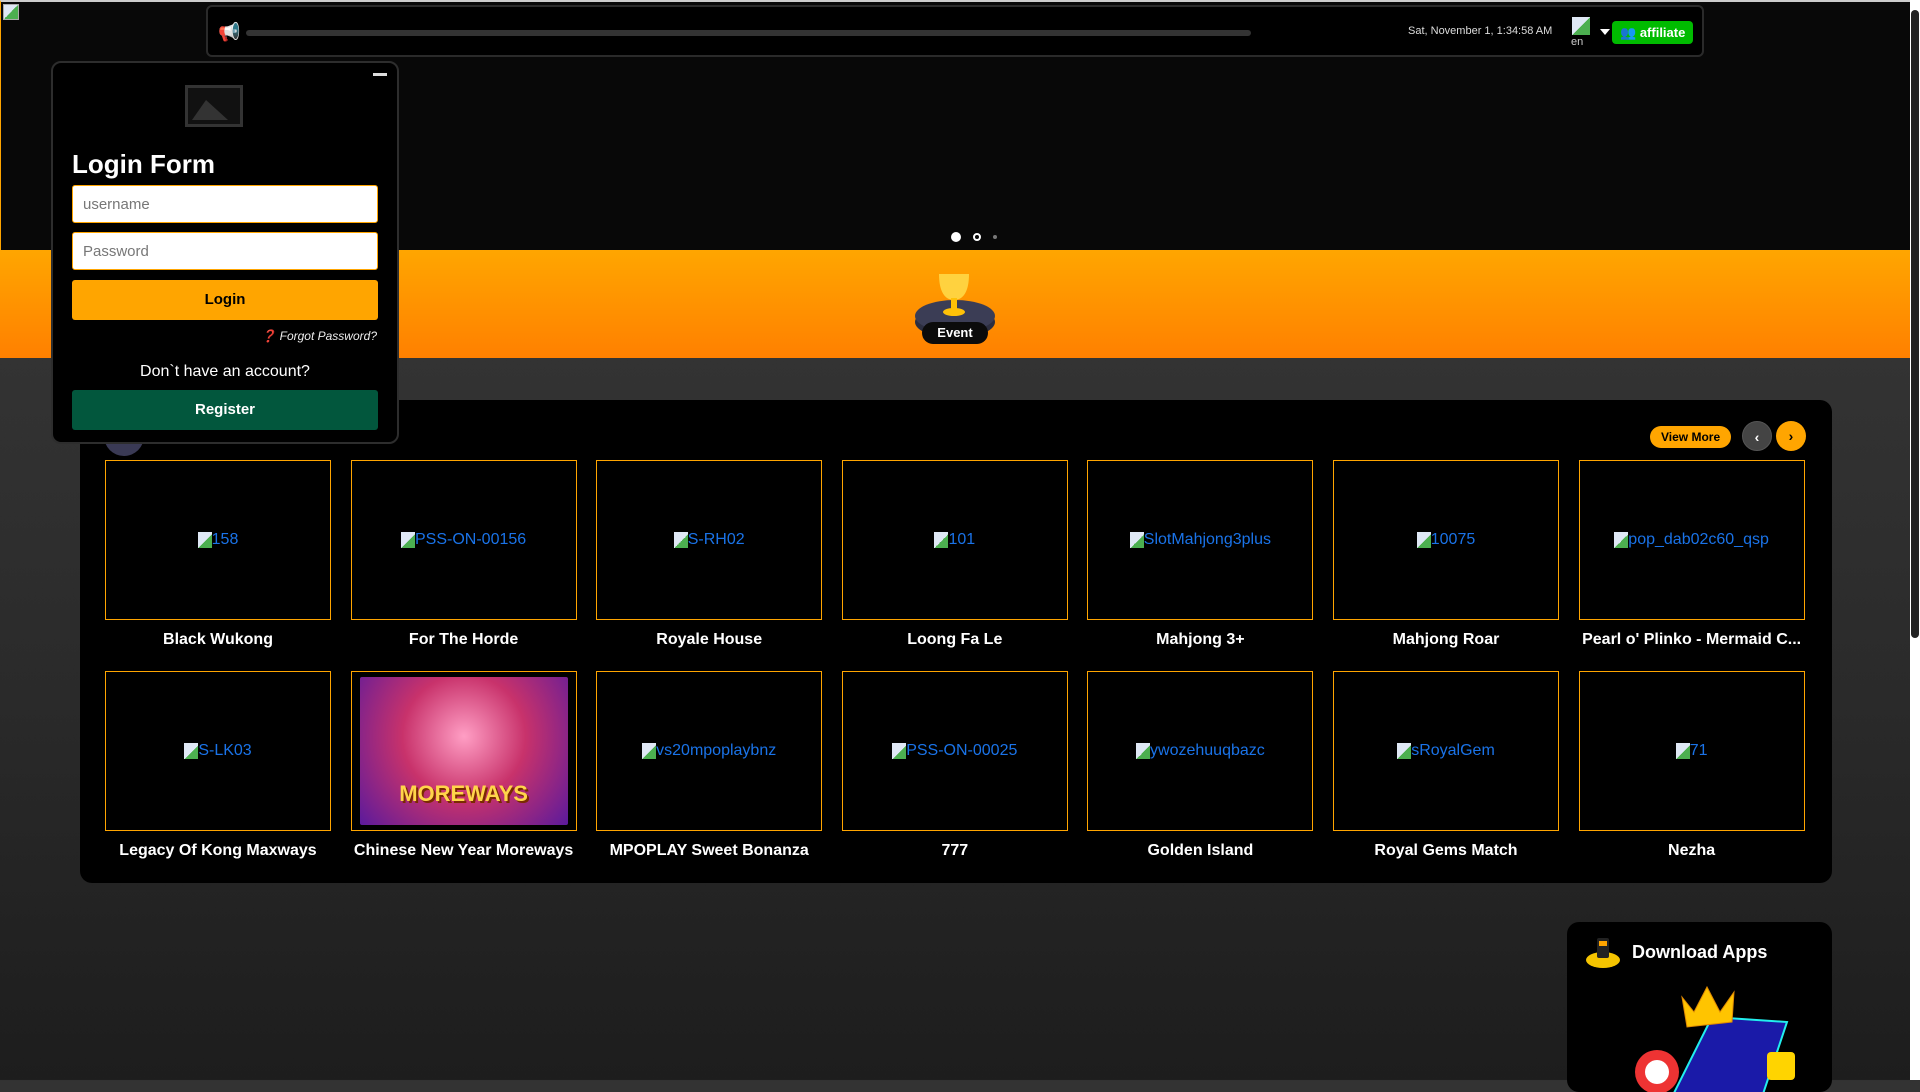 Image resolution: width=1920 pixels, height=1092 pixels. I want to click on no-account-text: Don`t have an account?, so click(225, 371).